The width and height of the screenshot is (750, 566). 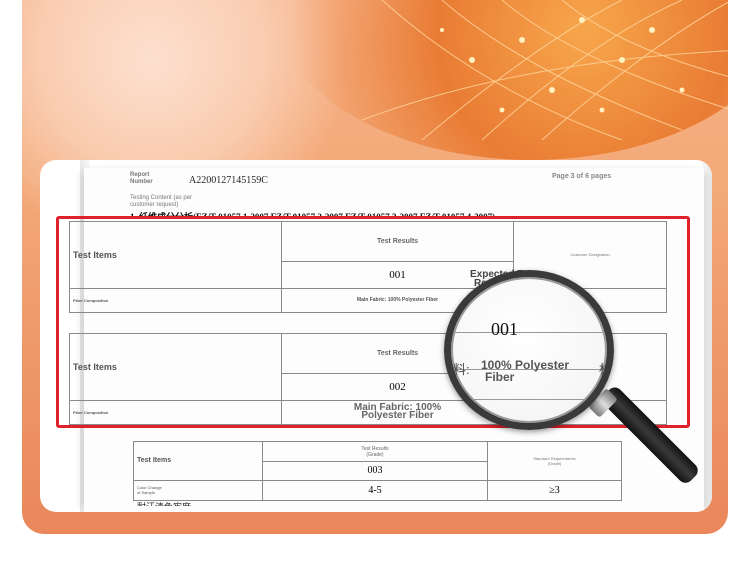 What do you see at coordinates (198, 461) in the screenshot?
I see `table-header-test-items: Test Items` at bounding box center [198, 461].